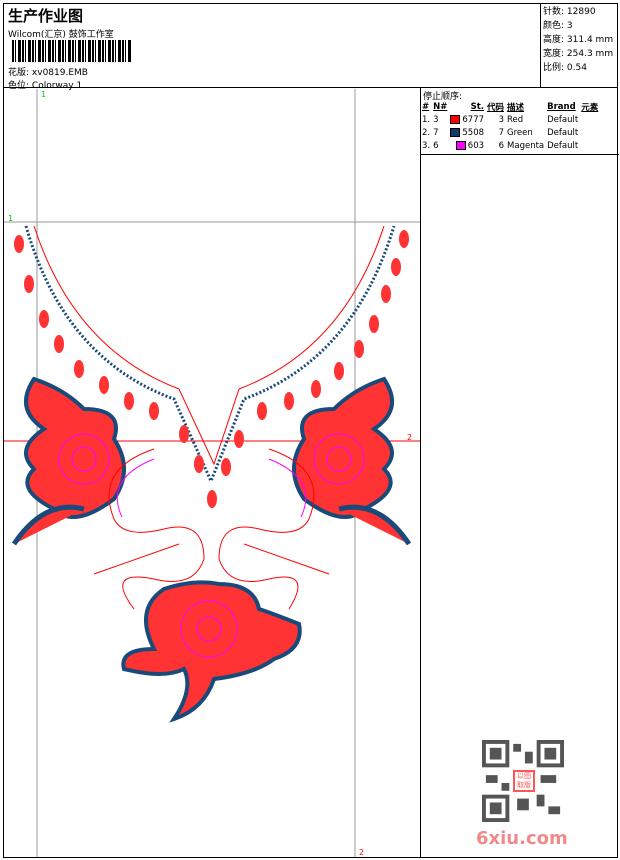 This screenshot has width=620, height=860. What do you see at coordinates (477, 106) in the screenshot?
I see `col-stitches: St.` at bounding box center [477, 106].